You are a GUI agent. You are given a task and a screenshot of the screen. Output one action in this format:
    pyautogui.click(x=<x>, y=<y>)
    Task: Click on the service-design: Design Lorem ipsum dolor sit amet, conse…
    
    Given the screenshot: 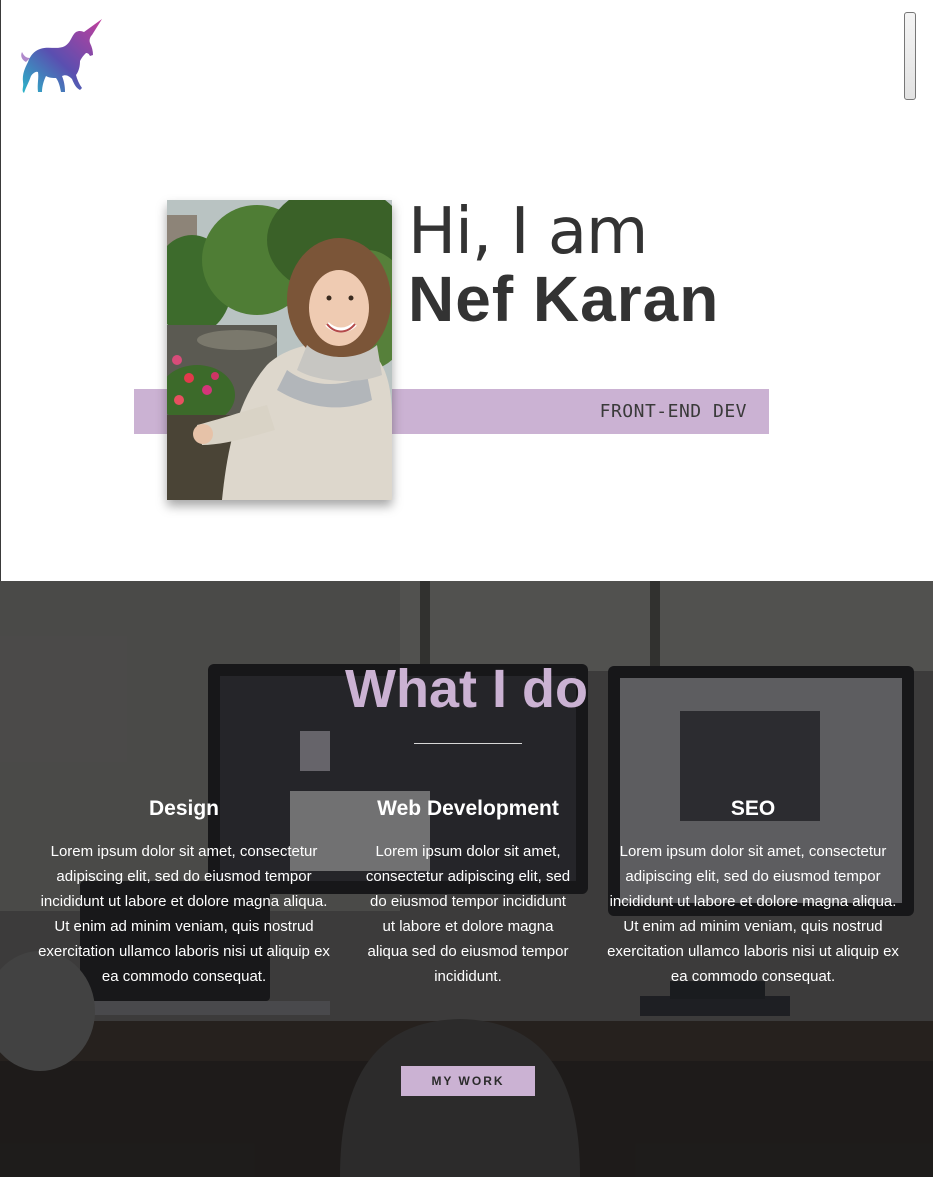 What is the action you would take?
    pyautogui.click(x=184, y=892)
    